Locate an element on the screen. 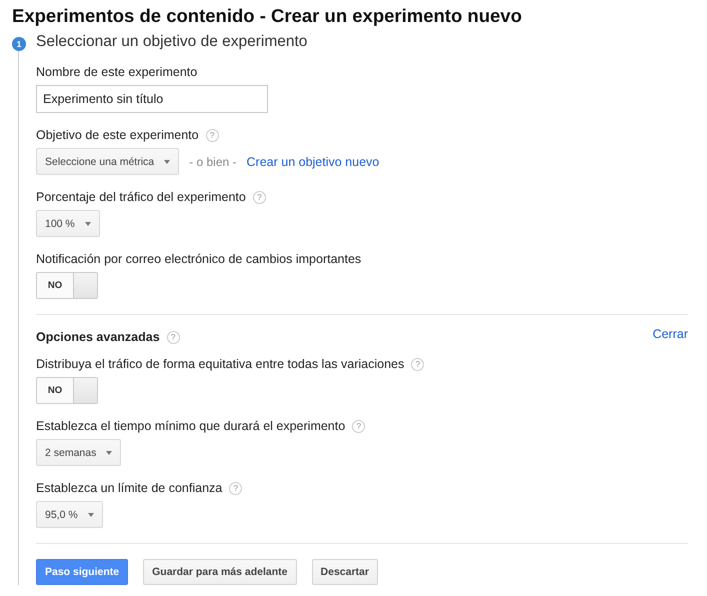  field-label: Porcentaje del tráfico del experimento is located at coordinates (141, 197).